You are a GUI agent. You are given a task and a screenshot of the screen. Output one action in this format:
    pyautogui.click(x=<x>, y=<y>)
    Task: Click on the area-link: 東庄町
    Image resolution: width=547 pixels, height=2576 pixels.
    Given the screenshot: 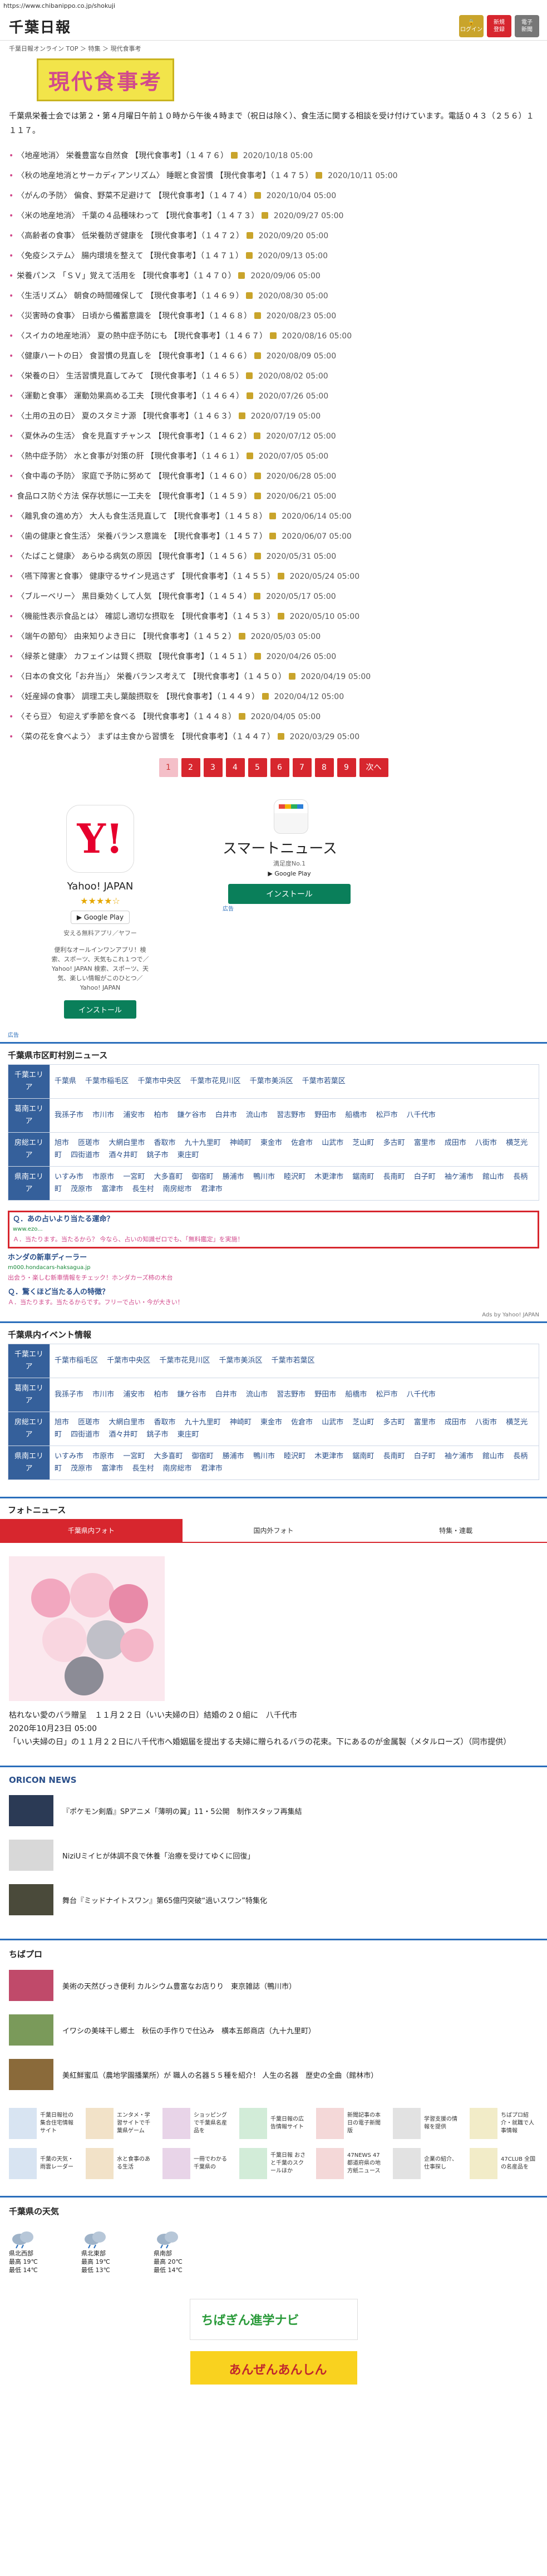 What is the action you would take?
    pyautogui.click(x=188, y=1434)
    